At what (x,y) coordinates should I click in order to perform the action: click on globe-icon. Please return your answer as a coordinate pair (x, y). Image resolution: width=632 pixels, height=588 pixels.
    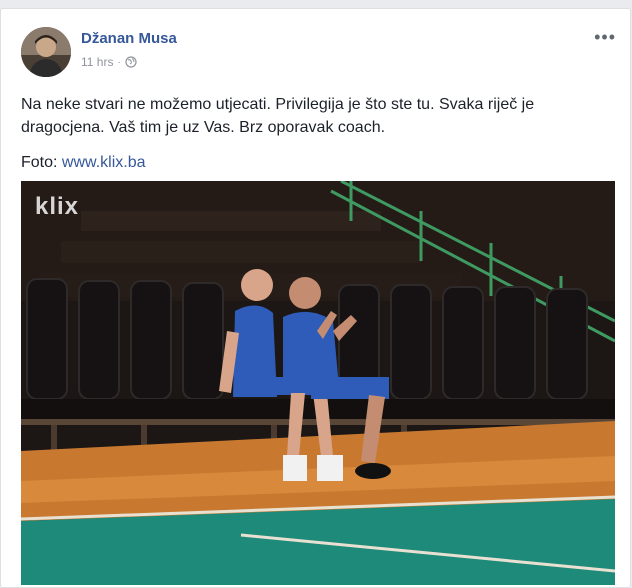
    Looking at the image, I should click on (131, 62).